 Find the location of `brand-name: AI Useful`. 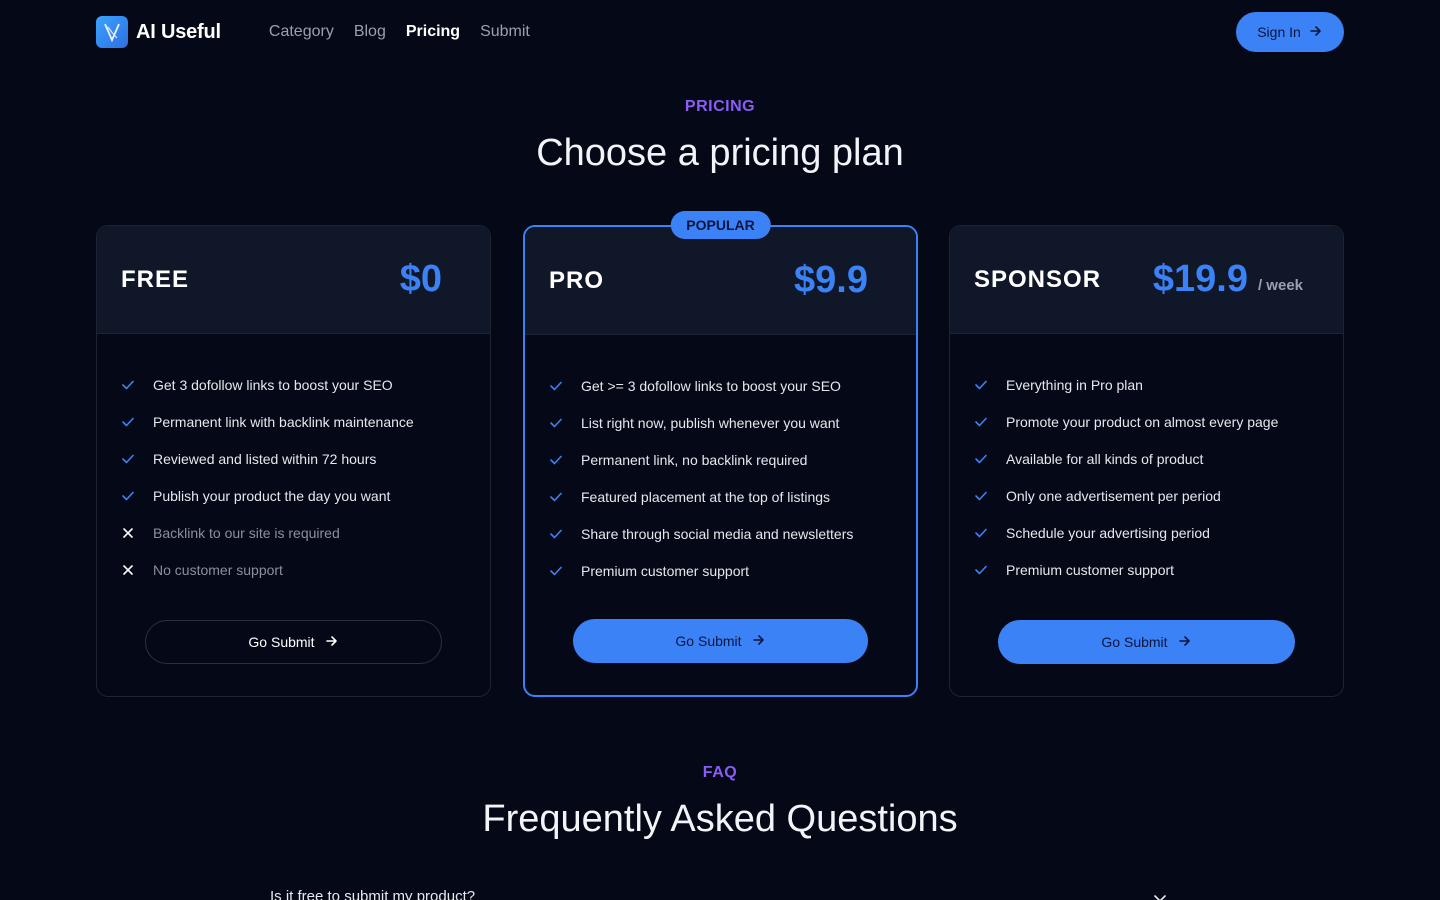

brand-name: AI Useful is located at coordinates (178, 31).